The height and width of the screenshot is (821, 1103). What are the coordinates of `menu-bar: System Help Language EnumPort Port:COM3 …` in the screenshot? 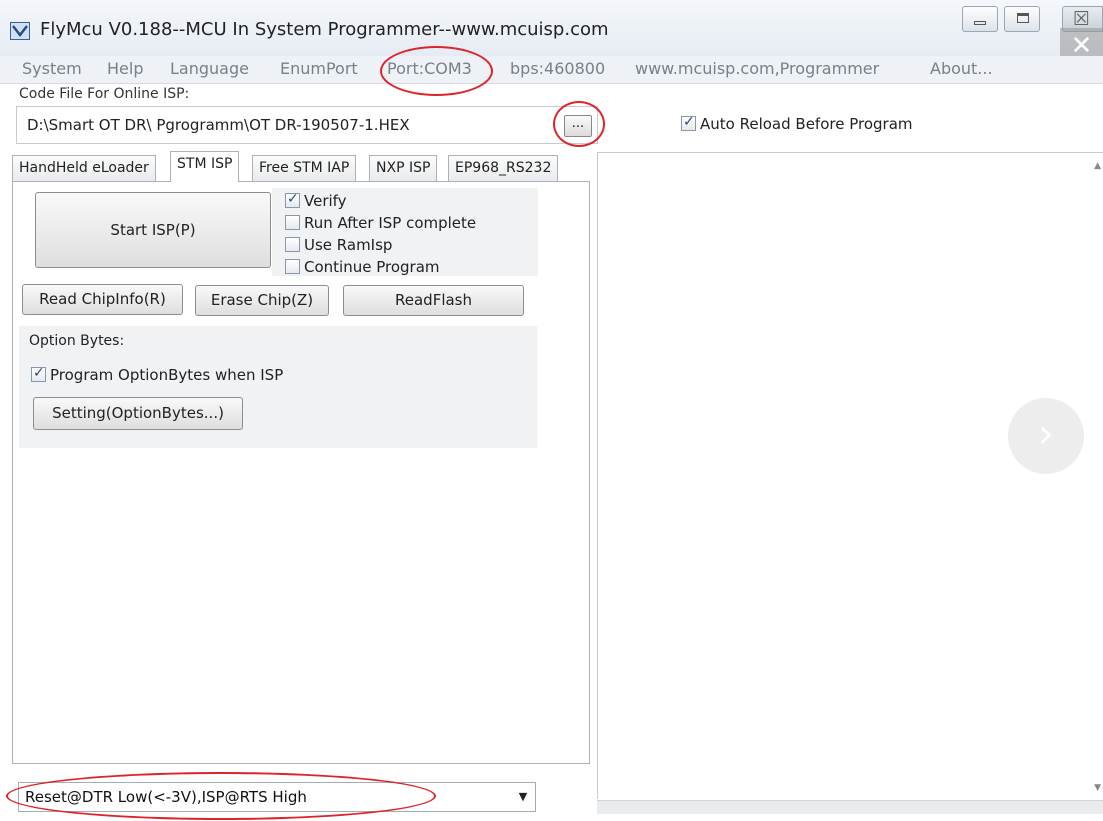 It's located at (551, 70).